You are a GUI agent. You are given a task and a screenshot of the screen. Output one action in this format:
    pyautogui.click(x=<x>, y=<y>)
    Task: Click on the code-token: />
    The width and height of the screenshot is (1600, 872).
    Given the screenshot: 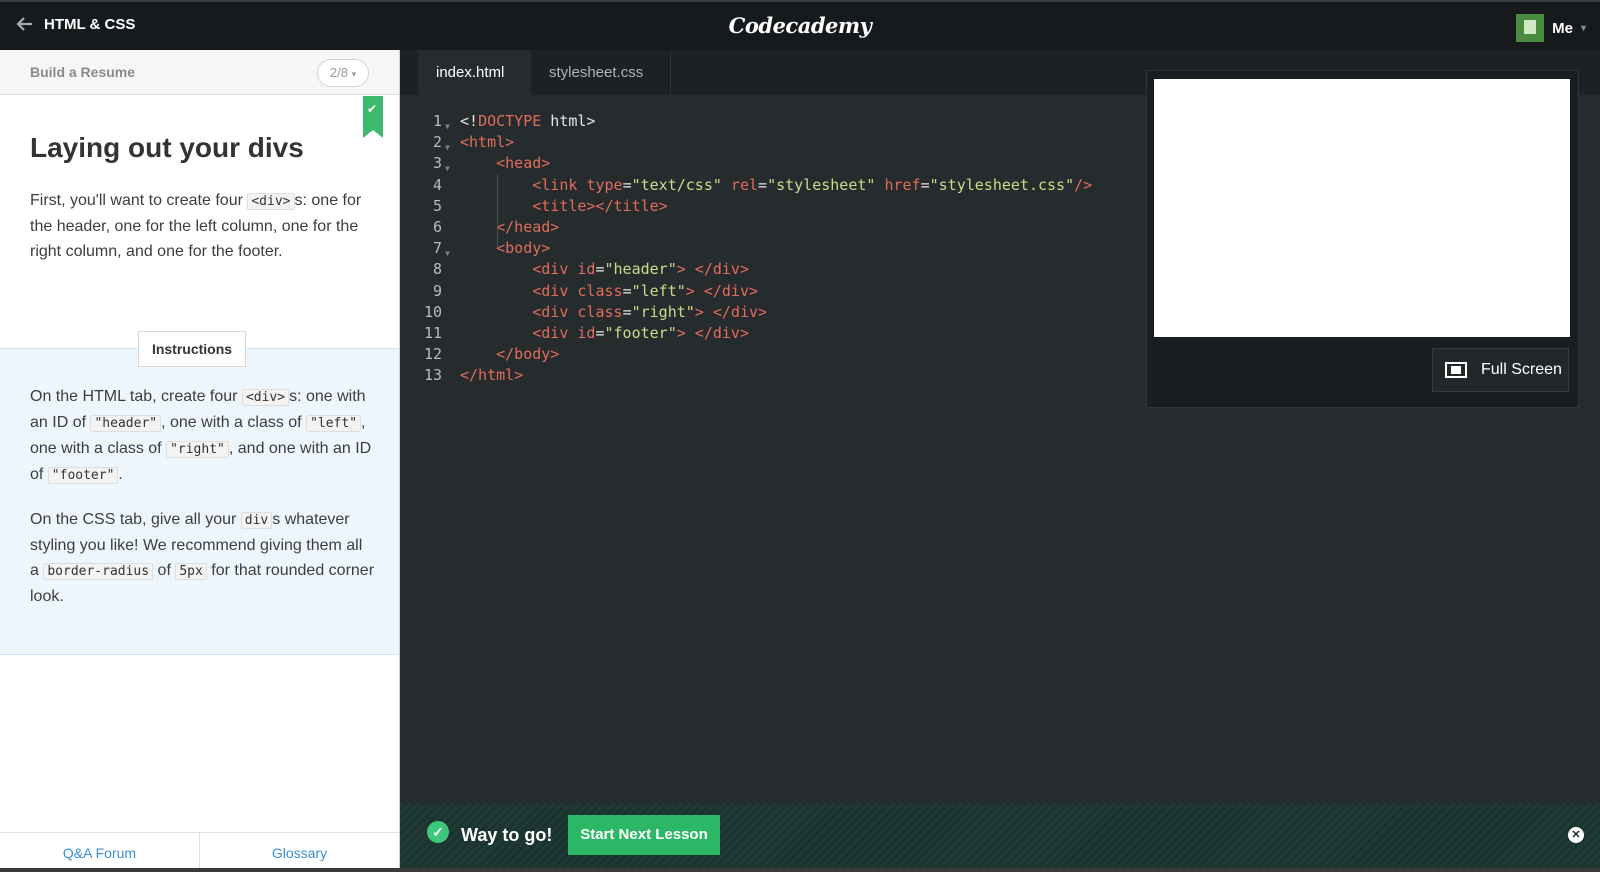 What is the action you would take?
    pyautogui.click(x=1083, y=184)
    